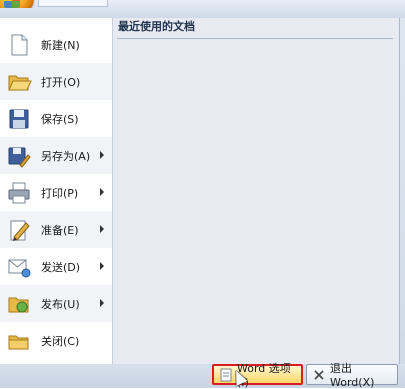 The height and width of the screenshot is (389, 405). Describe the element at coordinates (61, 267) in the screenshot. I see `menu-item-label: 发送(D)` at that location.